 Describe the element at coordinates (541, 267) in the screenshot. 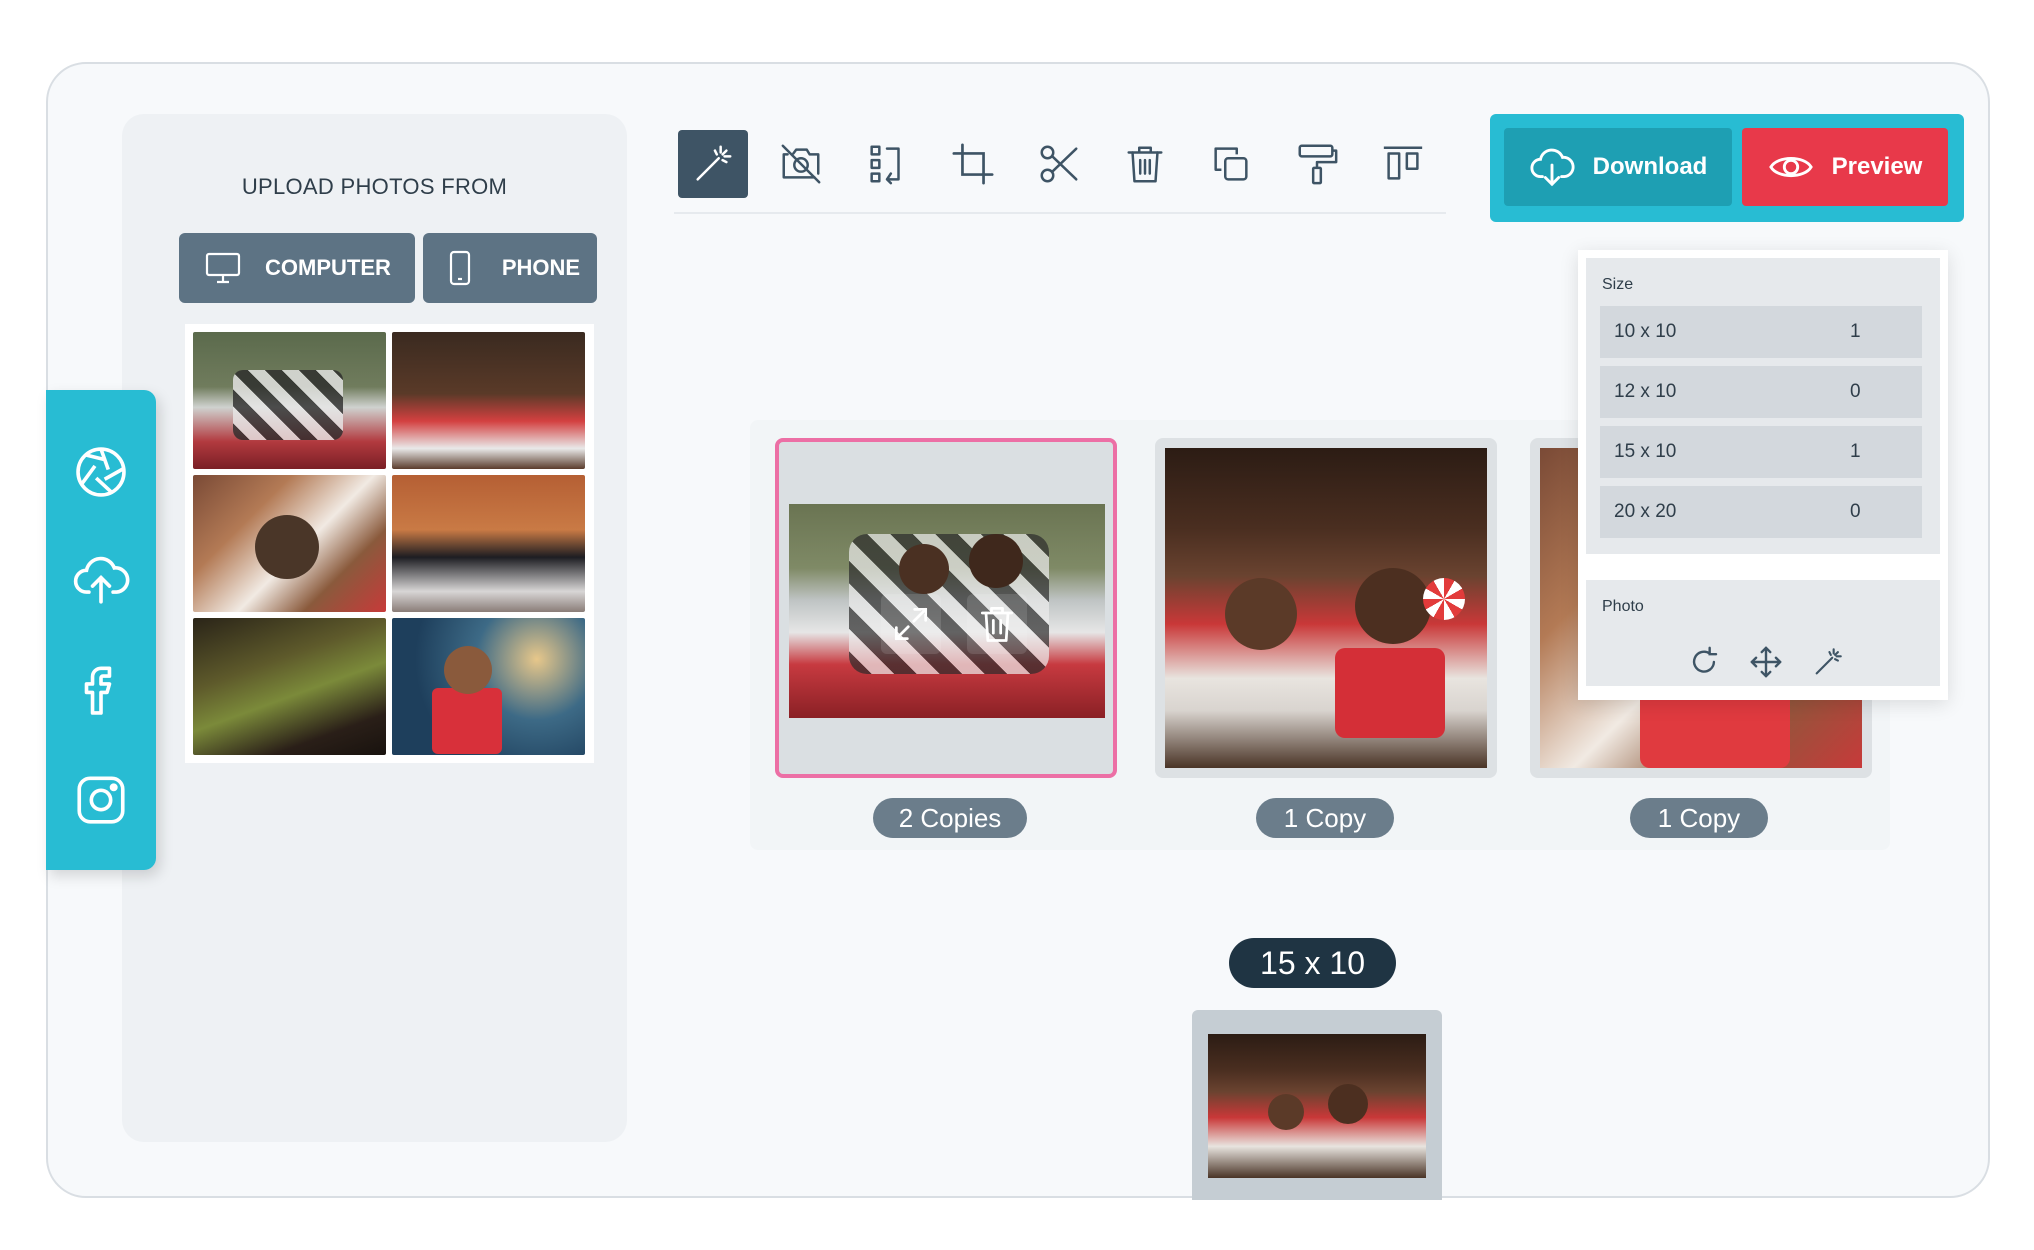

I see `phone-label: PHONE` at that location.